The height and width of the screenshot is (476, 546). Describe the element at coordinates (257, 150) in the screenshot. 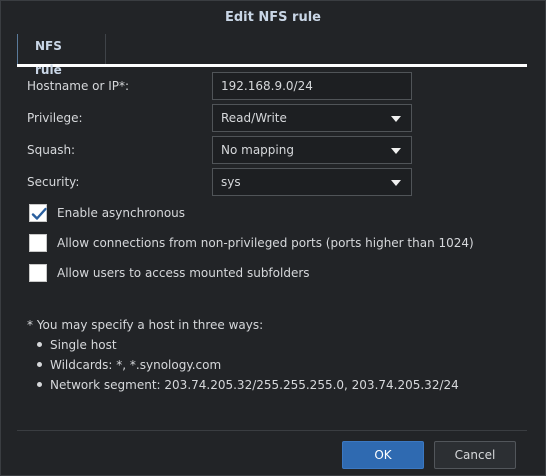

I see `squash-select-value: No mapping` at that location.